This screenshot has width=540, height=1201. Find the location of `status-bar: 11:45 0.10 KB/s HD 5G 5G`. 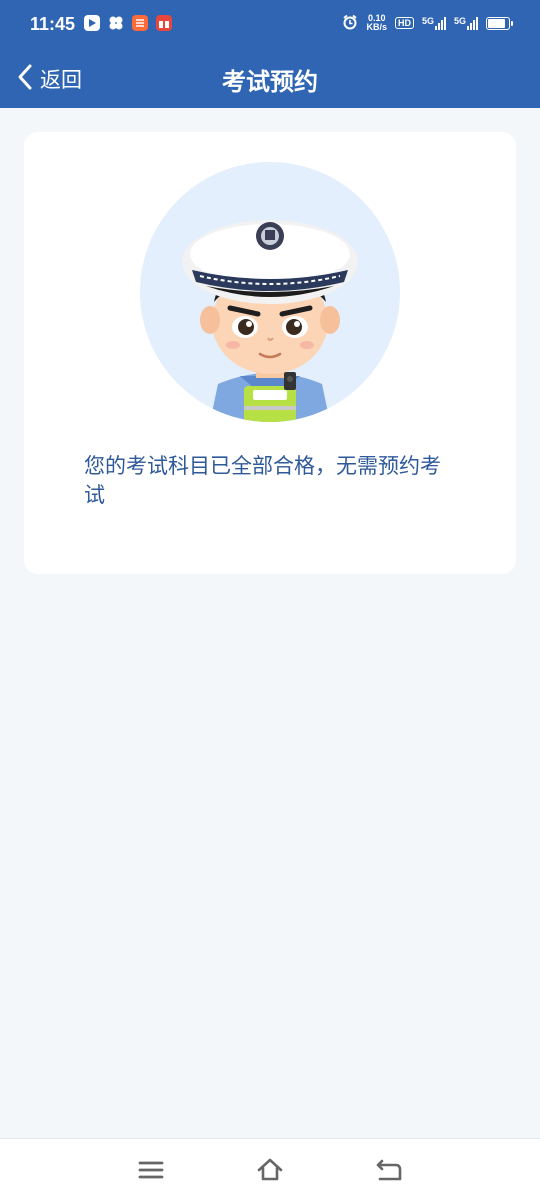

status-bar: 11:45 0.10 KB/s HD 5G 5G is located at coordinates (270, 26).